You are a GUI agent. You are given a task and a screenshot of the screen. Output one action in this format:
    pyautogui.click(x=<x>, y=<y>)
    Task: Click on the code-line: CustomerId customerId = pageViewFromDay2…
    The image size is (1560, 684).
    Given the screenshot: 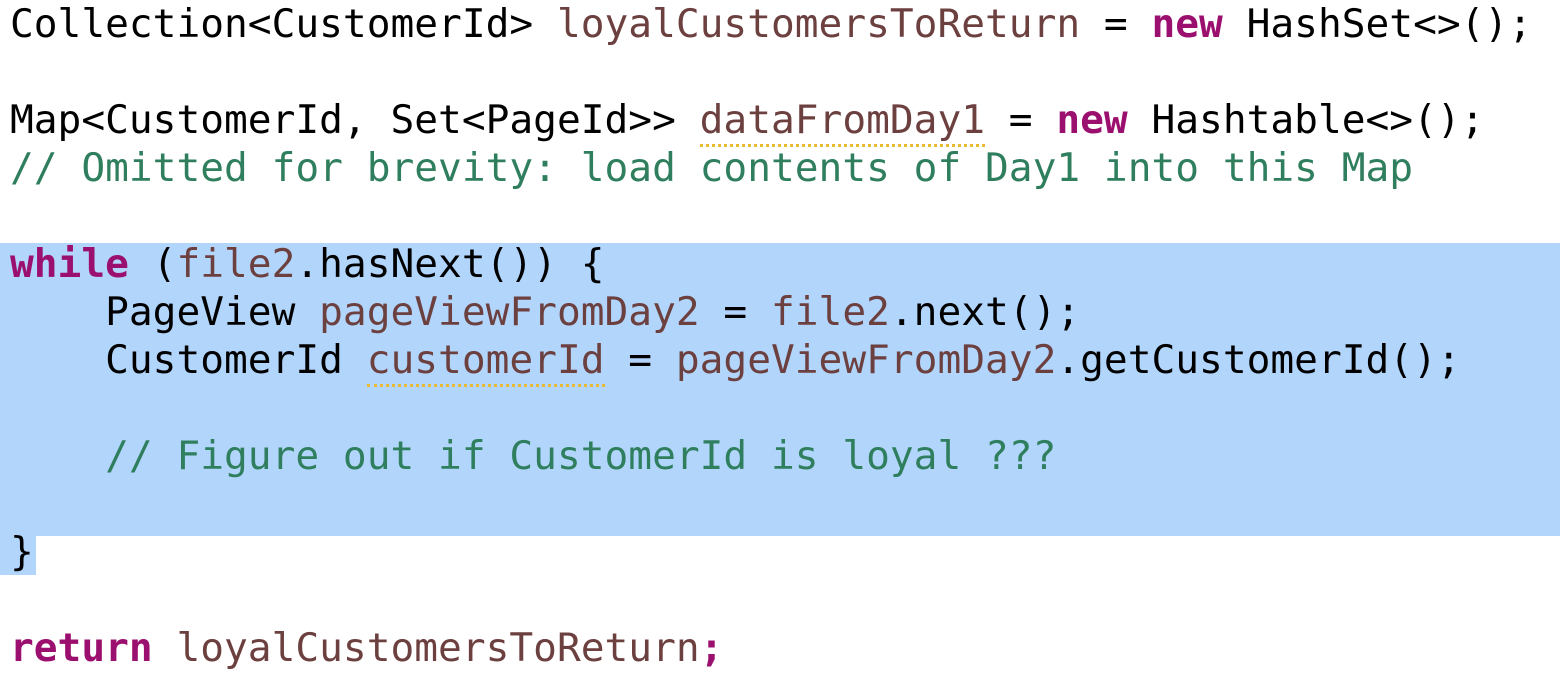 What is the action you would take?
    pyautogui.click(x=785, y=361)
    